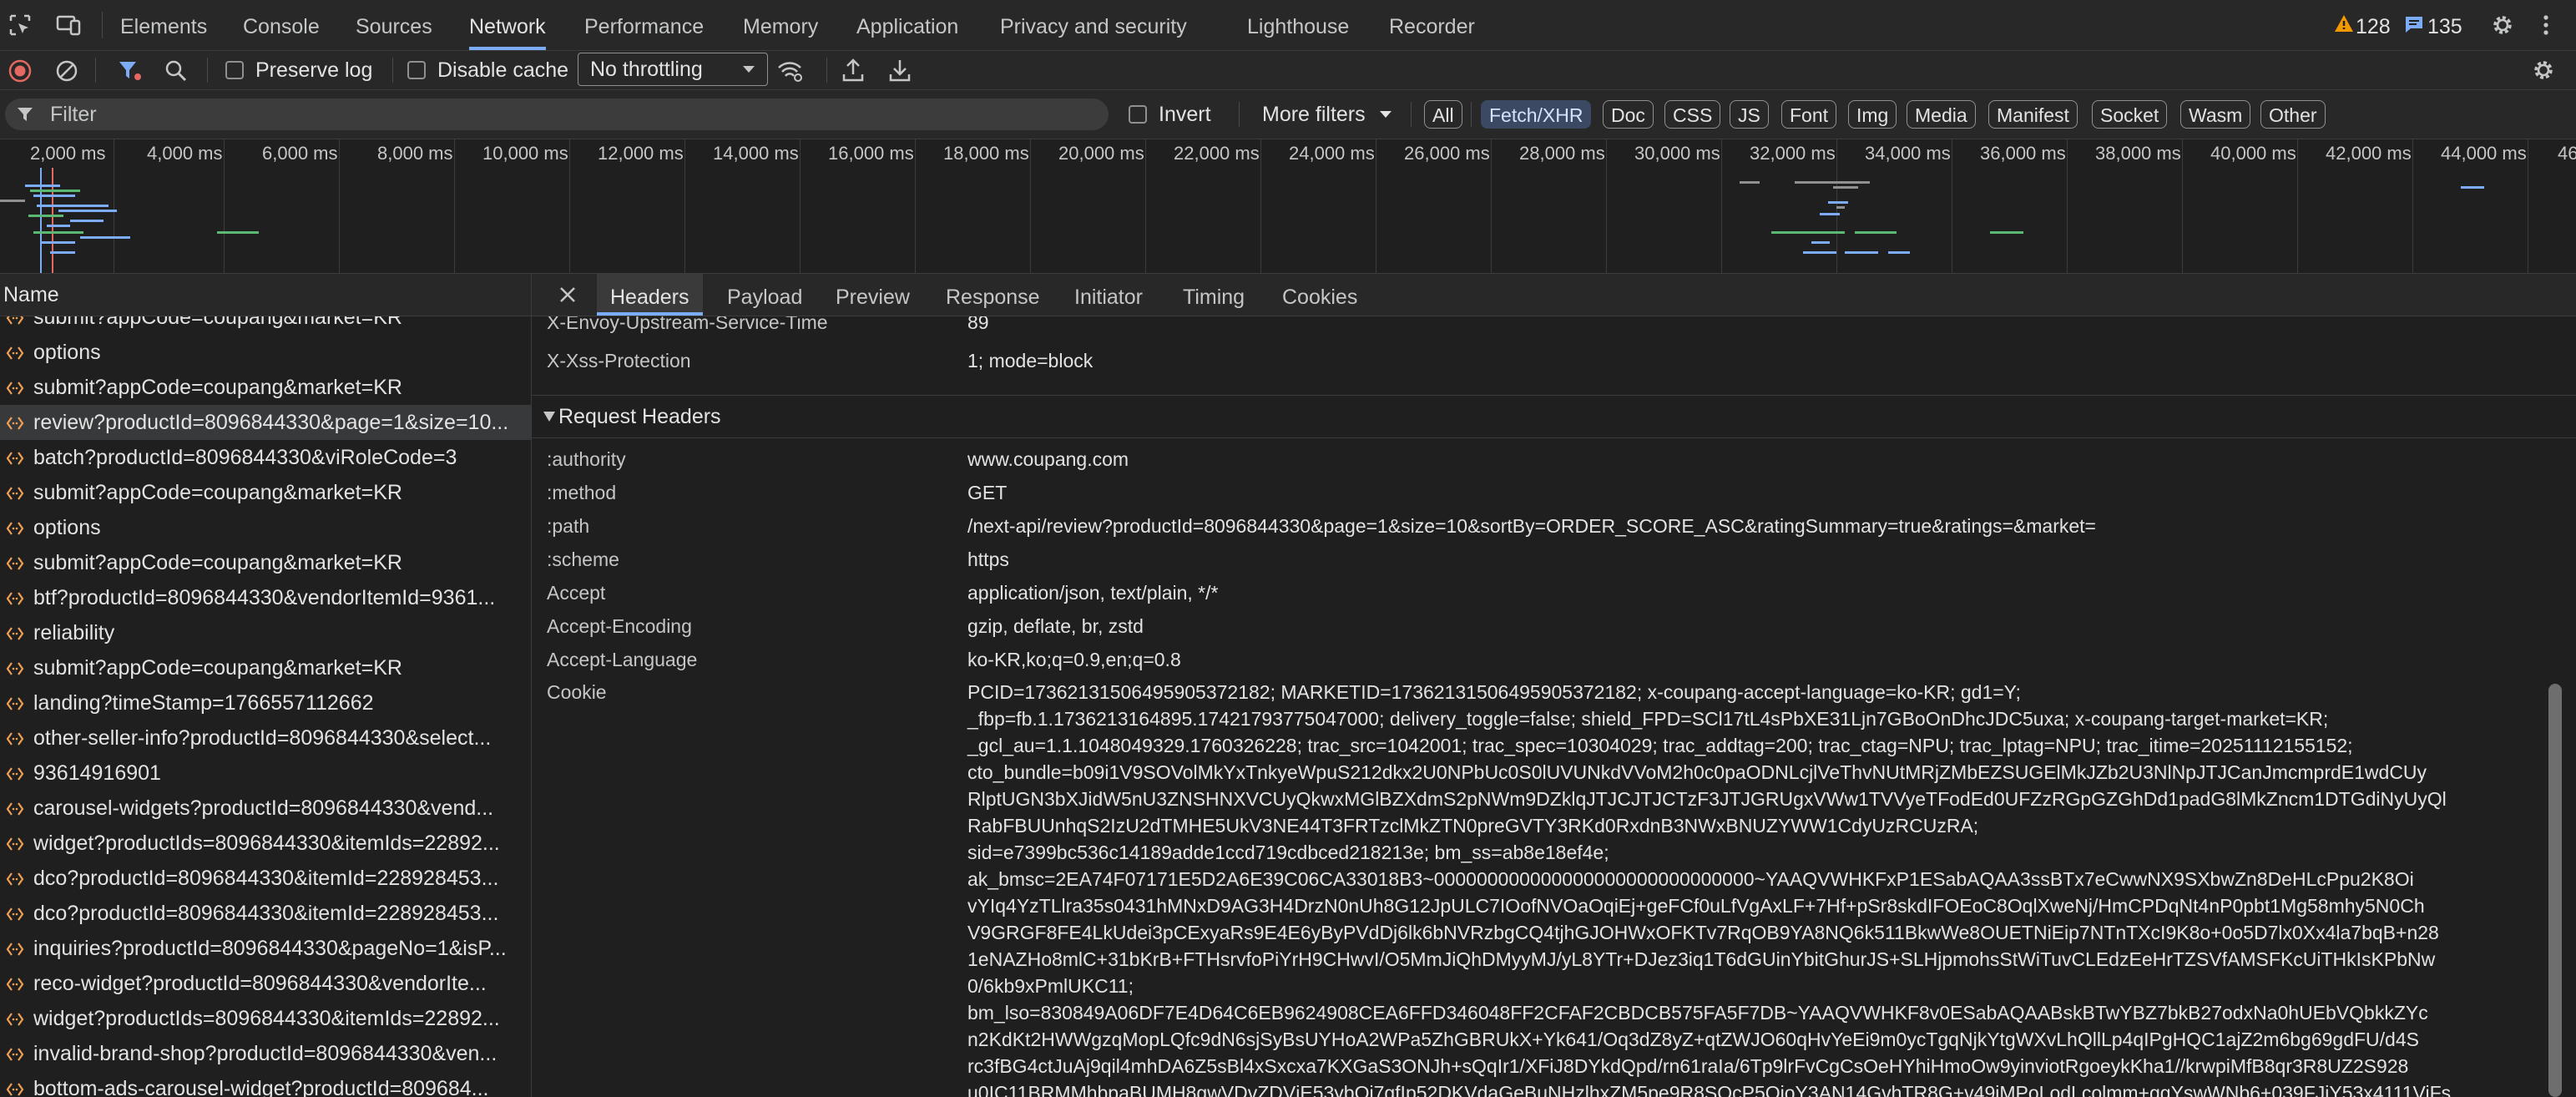  What do you see at coordinates (20, 25) in the screenshot?
I see `inspect-element-icon` at bounding box center [20, 25].